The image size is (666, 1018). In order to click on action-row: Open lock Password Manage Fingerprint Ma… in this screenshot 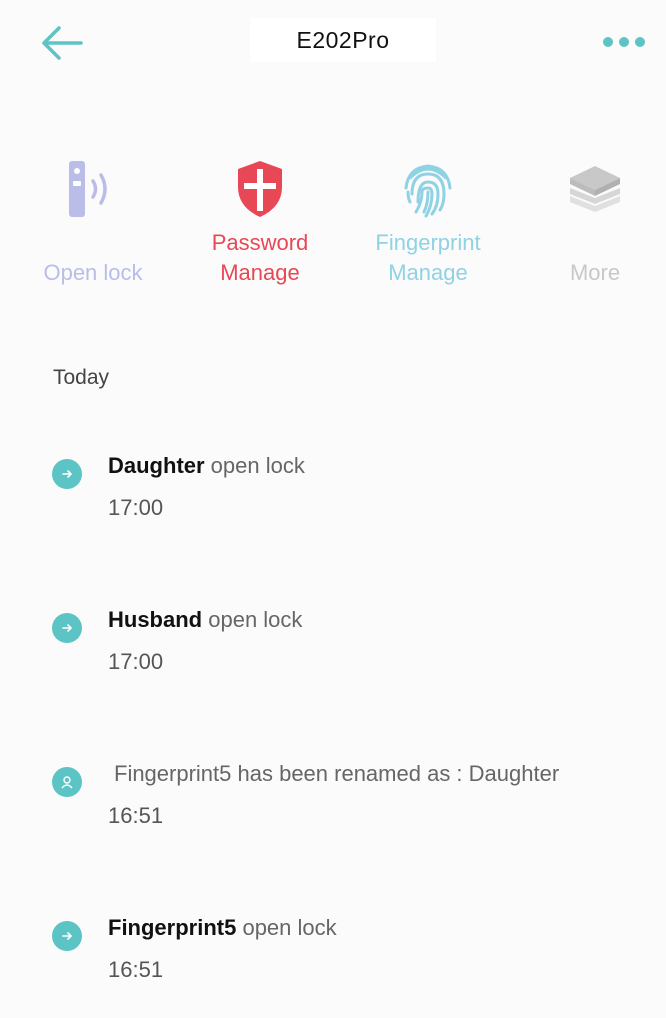, I will do `click(333, 220)`.